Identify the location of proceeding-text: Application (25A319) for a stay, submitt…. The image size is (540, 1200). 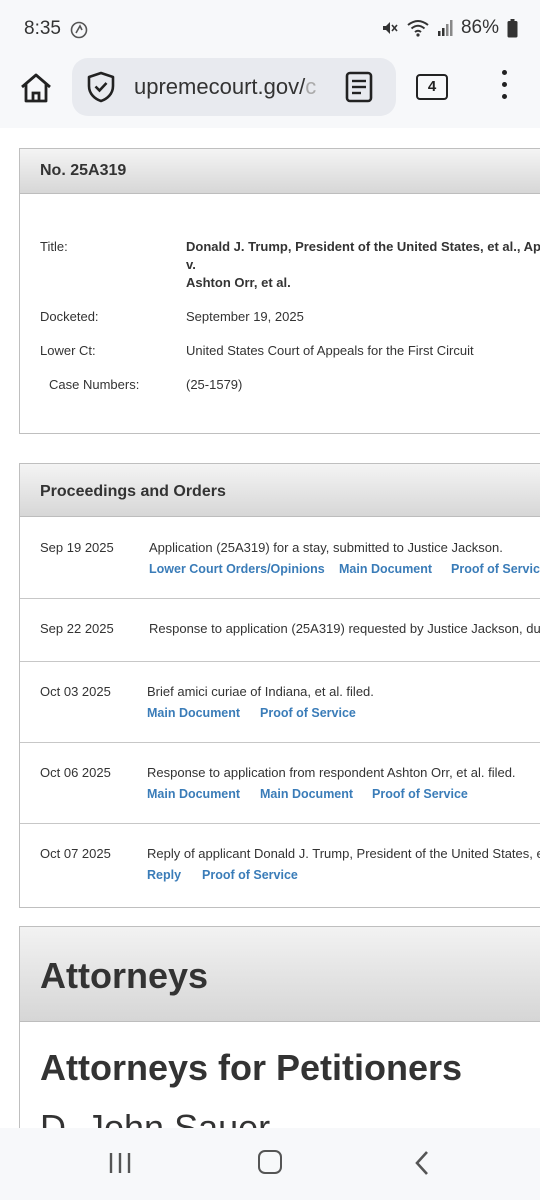
(326, 547).